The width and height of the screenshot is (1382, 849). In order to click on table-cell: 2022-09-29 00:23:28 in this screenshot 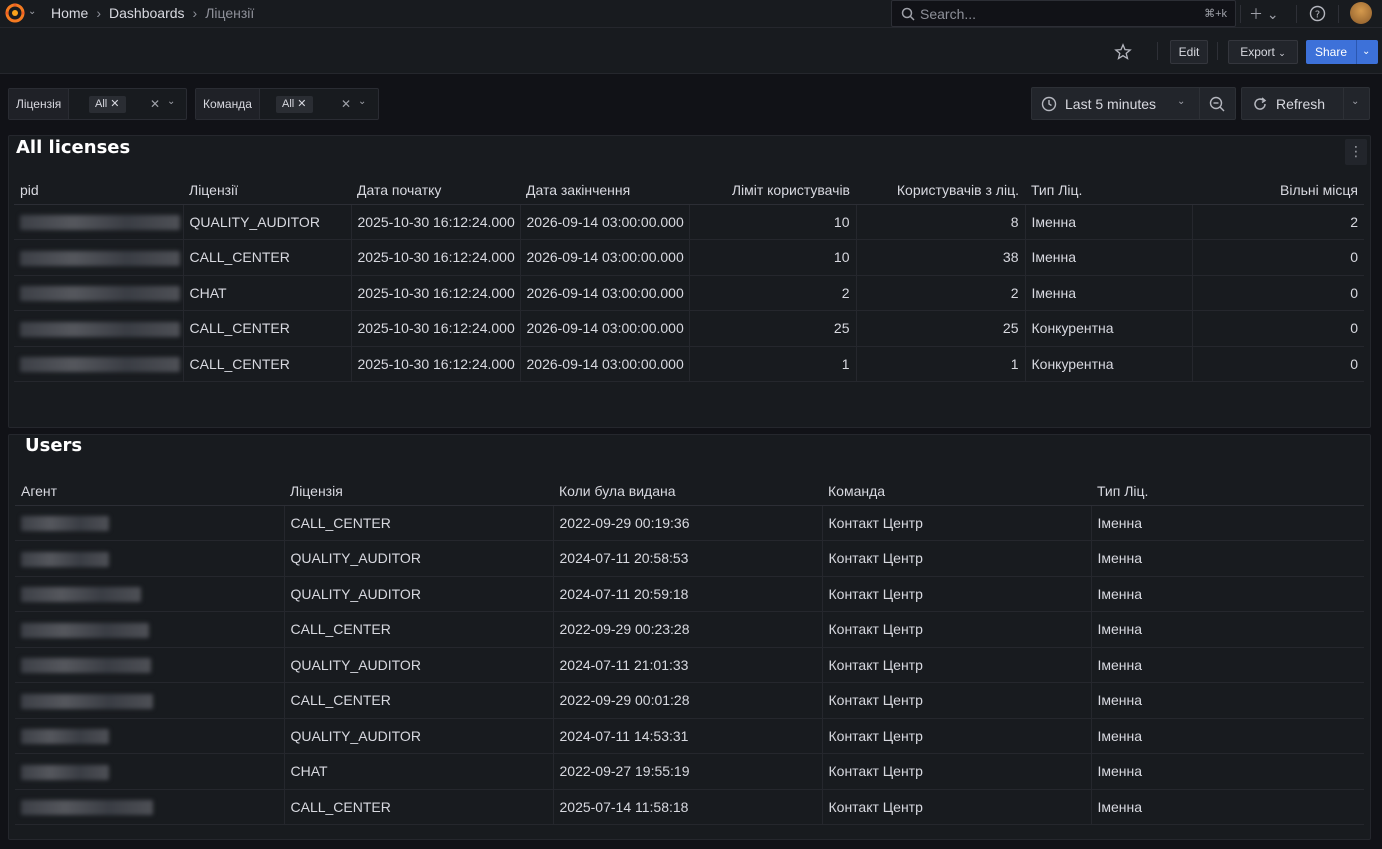, I will do `click(688, 629)`.